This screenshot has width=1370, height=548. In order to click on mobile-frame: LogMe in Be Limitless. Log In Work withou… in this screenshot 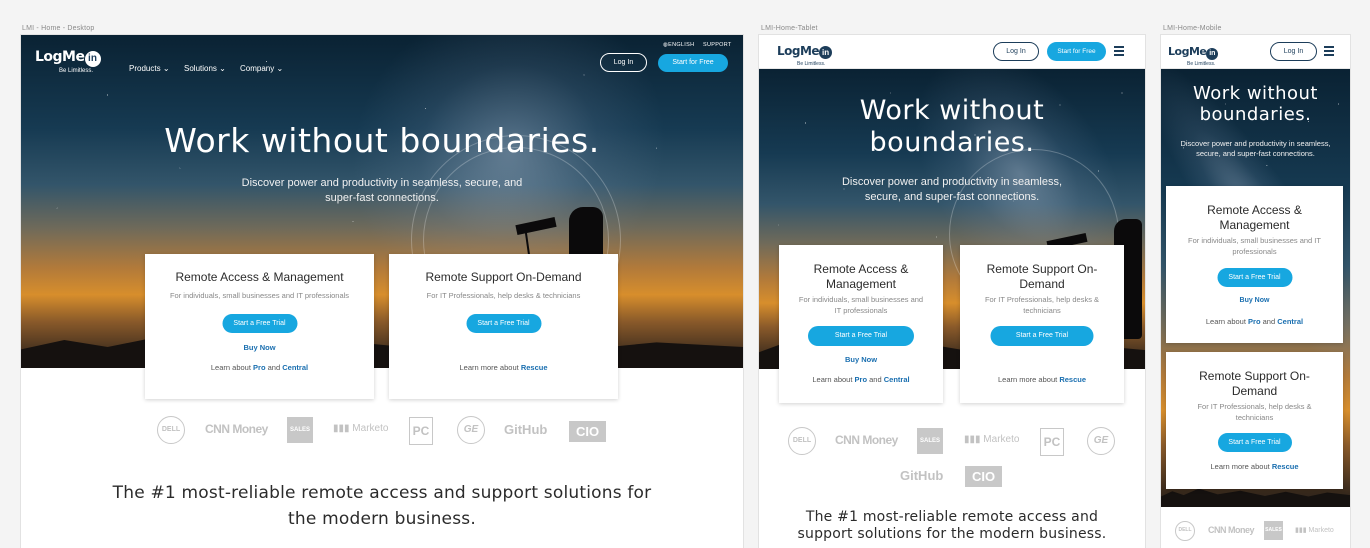, I will do `click(1255, 291)`.